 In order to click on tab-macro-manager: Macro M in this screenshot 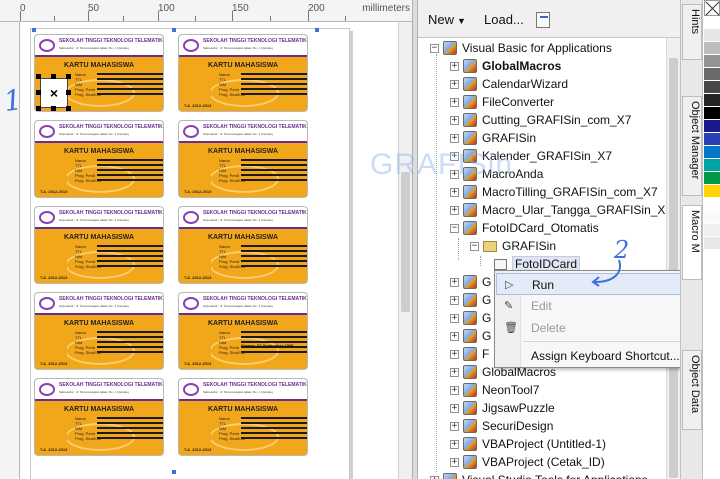, I will do `click(692, 242)`.